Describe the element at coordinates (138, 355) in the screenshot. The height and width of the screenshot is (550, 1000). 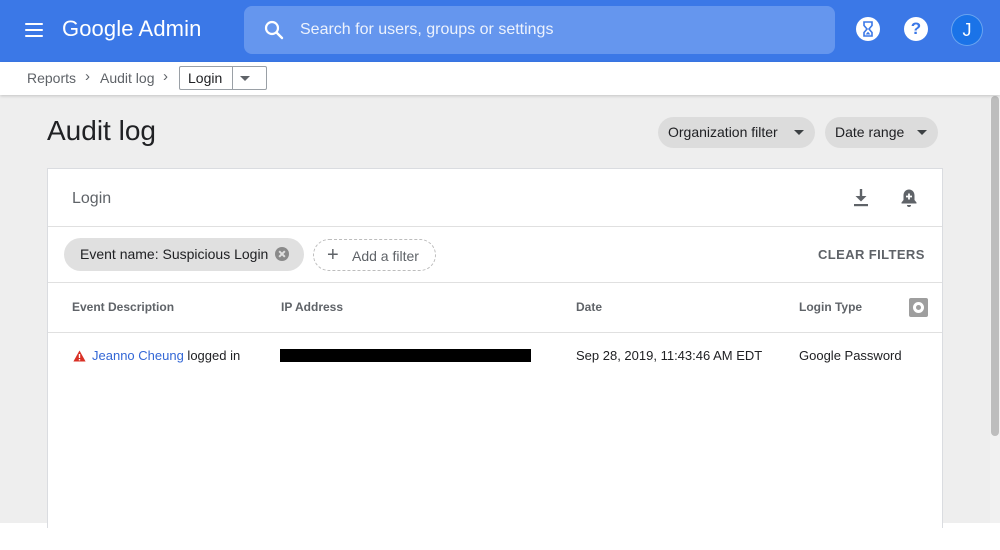
I see `user-link: Jeanno Cheung` at that location.